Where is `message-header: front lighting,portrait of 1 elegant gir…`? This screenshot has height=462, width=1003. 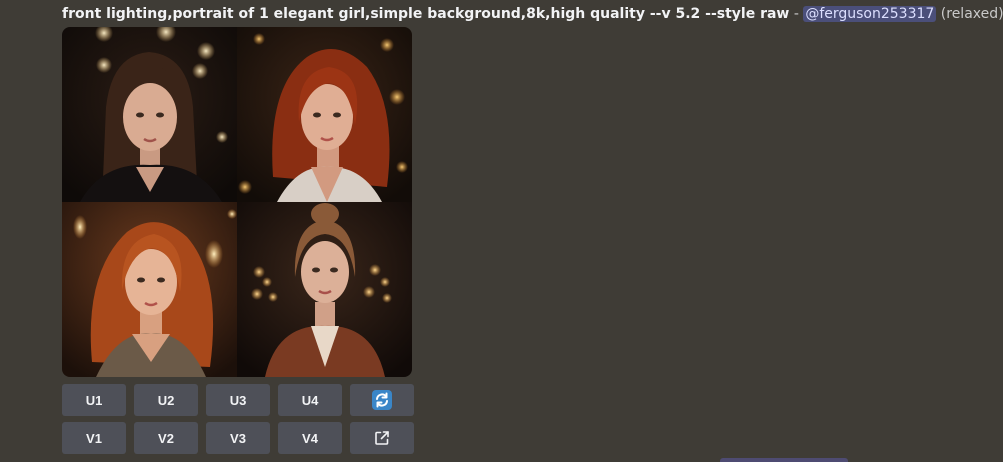
message-header: front lighting,portrait of 1 elegant gir… is located at coordinates (532, 14).